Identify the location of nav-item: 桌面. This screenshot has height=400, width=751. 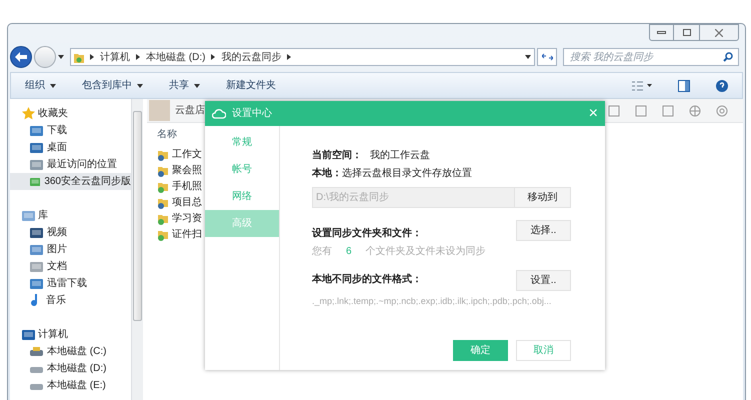
(70, 147).